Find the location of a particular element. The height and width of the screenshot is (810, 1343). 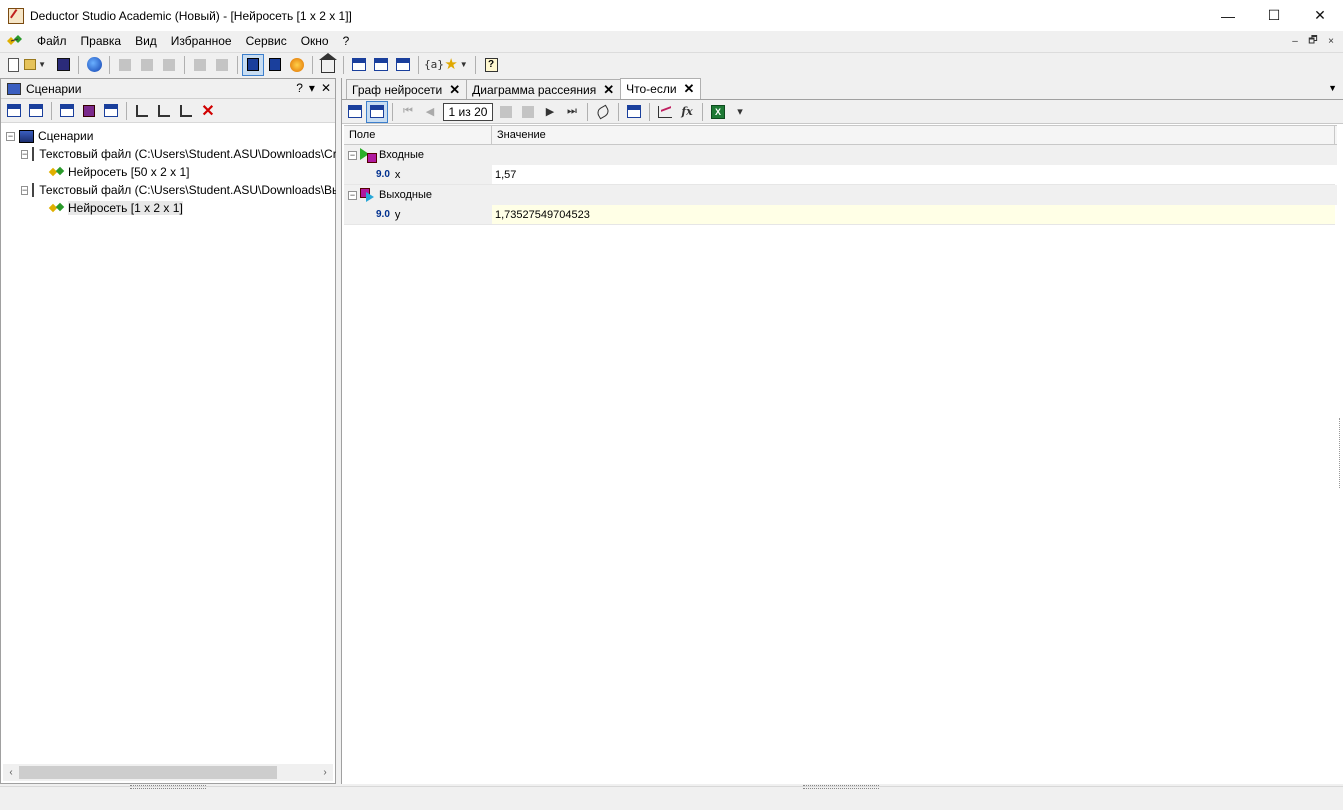

table-row: 9.0 x 1,57 is located at coordinates (840, 175).